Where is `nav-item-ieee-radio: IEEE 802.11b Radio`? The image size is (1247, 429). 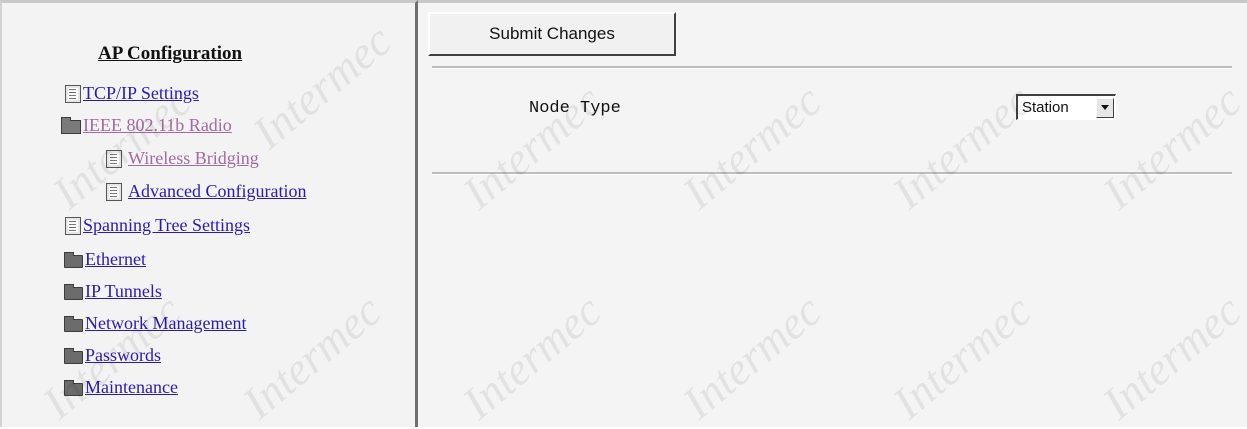
nav-item-ieee-radio: IEEE 802.11b Radio is located at coordinates (146, 125).